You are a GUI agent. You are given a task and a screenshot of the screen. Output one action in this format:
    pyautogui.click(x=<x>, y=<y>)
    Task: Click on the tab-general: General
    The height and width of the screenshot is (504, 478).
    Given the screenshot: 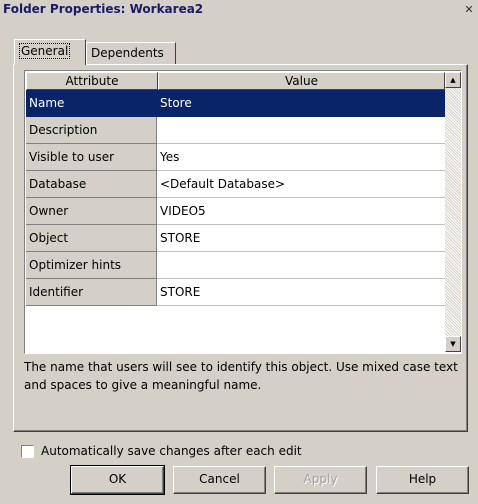 What is the action you would take?
    pyautogui.click(x=50, y=52)
    